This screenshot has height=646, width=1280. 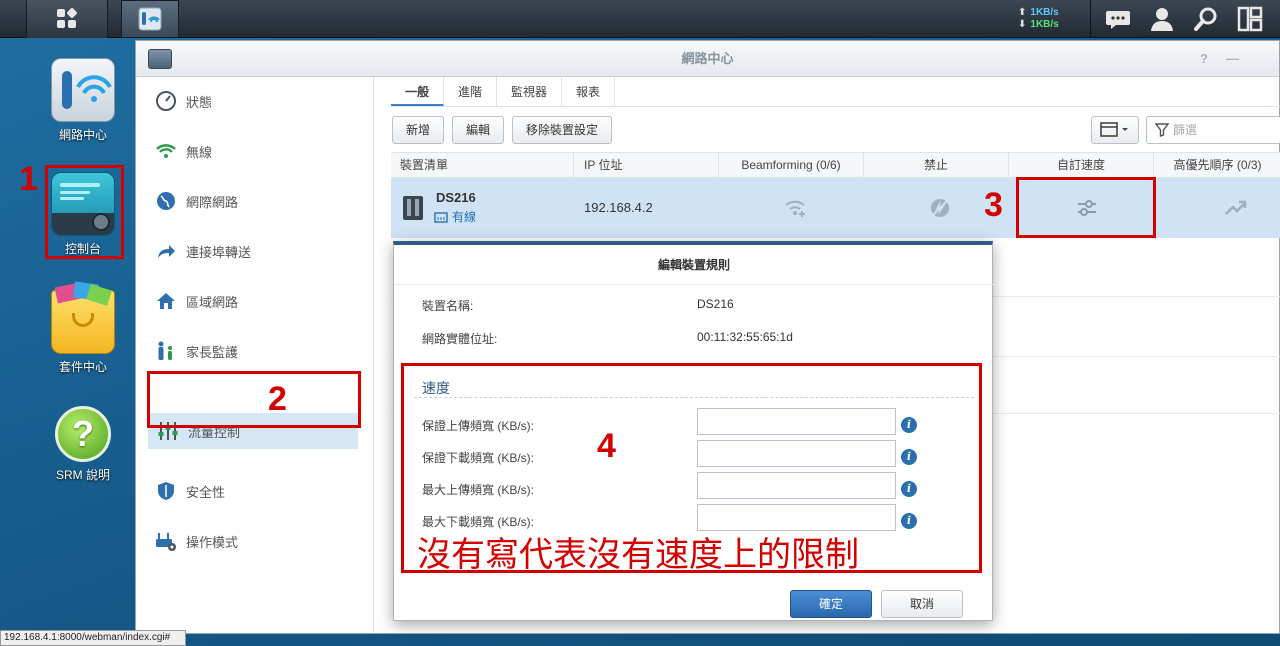 What do you see at coordinates (1206, 19) in the screenshot?
I see `search-icon` at bounding box center [1206, 19].